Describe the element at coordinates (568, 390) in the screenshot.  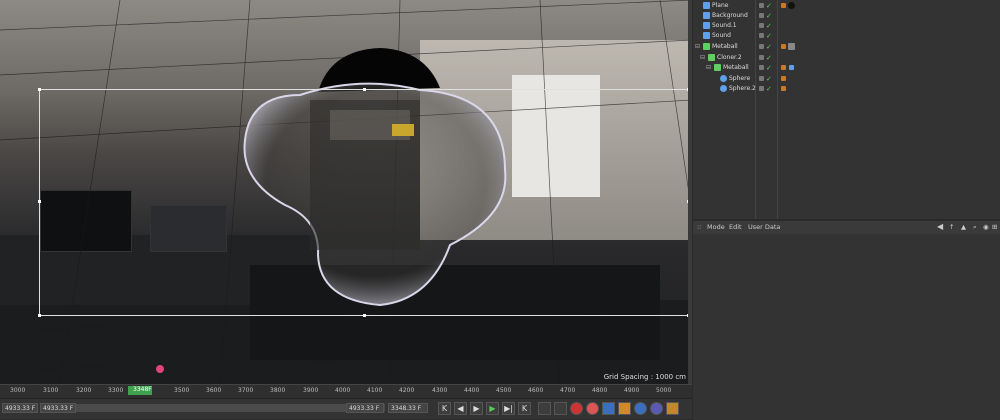
I see `timeline-tick: 4700` at that location.